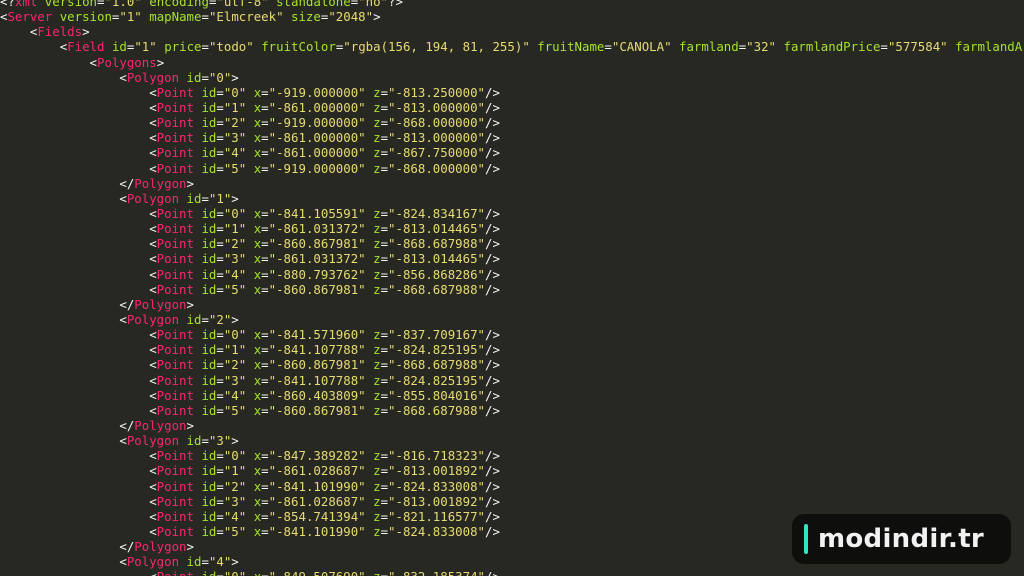 The width and height of the screenshot is (1024, 576). I want to click on code-line: <Fields>, so click(512, 31).